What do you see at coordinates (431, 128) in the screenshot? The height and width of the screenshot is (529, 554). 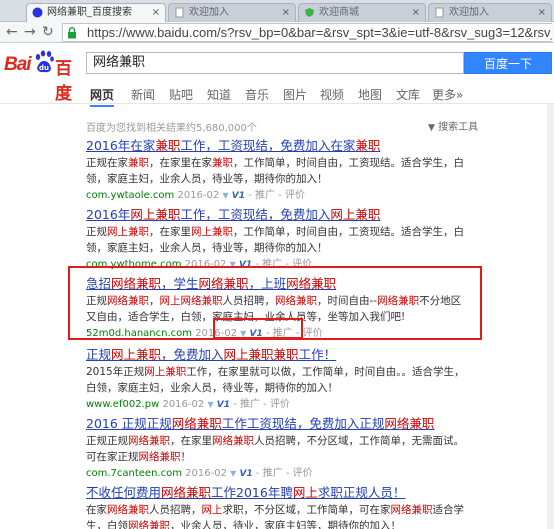 I see `filter-icon: ▼` at bounding box center [431, 128].